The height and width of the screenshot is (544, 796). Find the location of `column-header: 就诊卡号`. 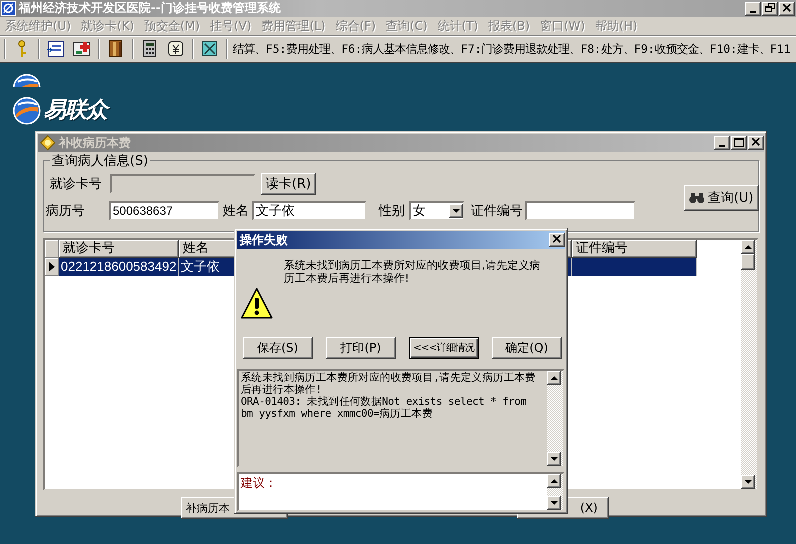

column-header: 就诊卡号 is located at coordinates (119, 249).